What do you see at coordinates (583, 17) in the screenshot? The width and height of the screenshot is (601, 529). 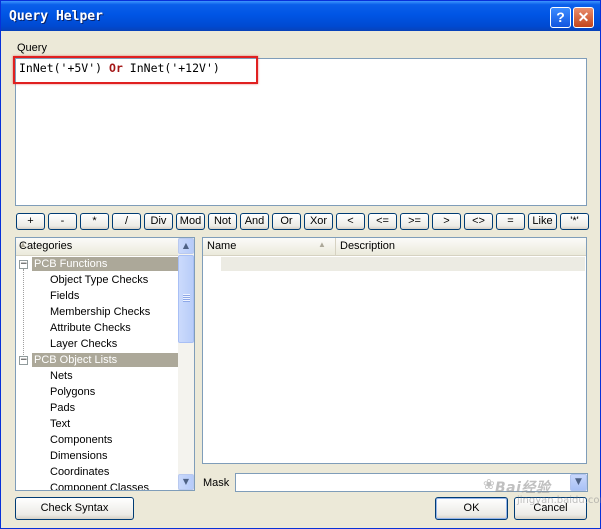 I see `close-icon: ✕` at bounding box center [583, 17].